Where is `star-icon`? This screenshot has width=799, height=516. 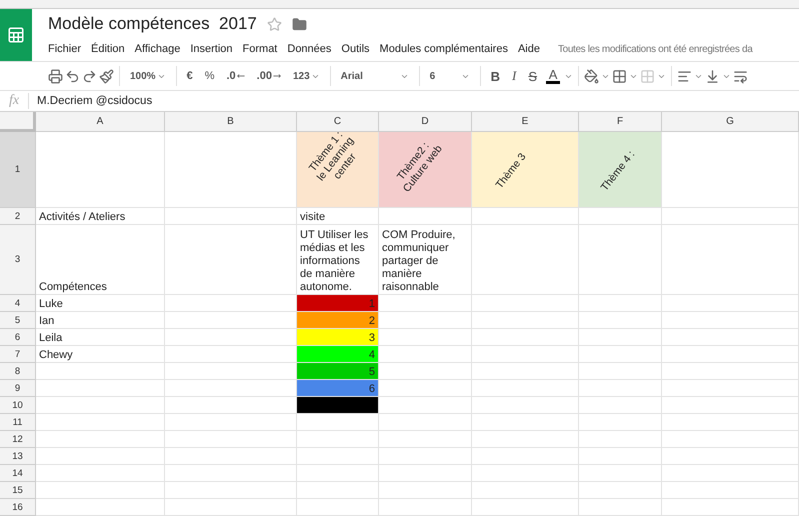 star-icon is located at coordinates (274, 24).